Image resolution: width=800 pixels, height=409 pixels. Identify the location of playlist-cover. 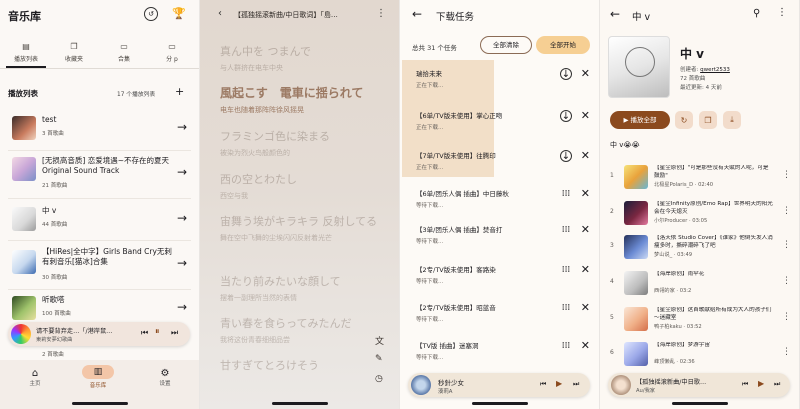
(24, 219).